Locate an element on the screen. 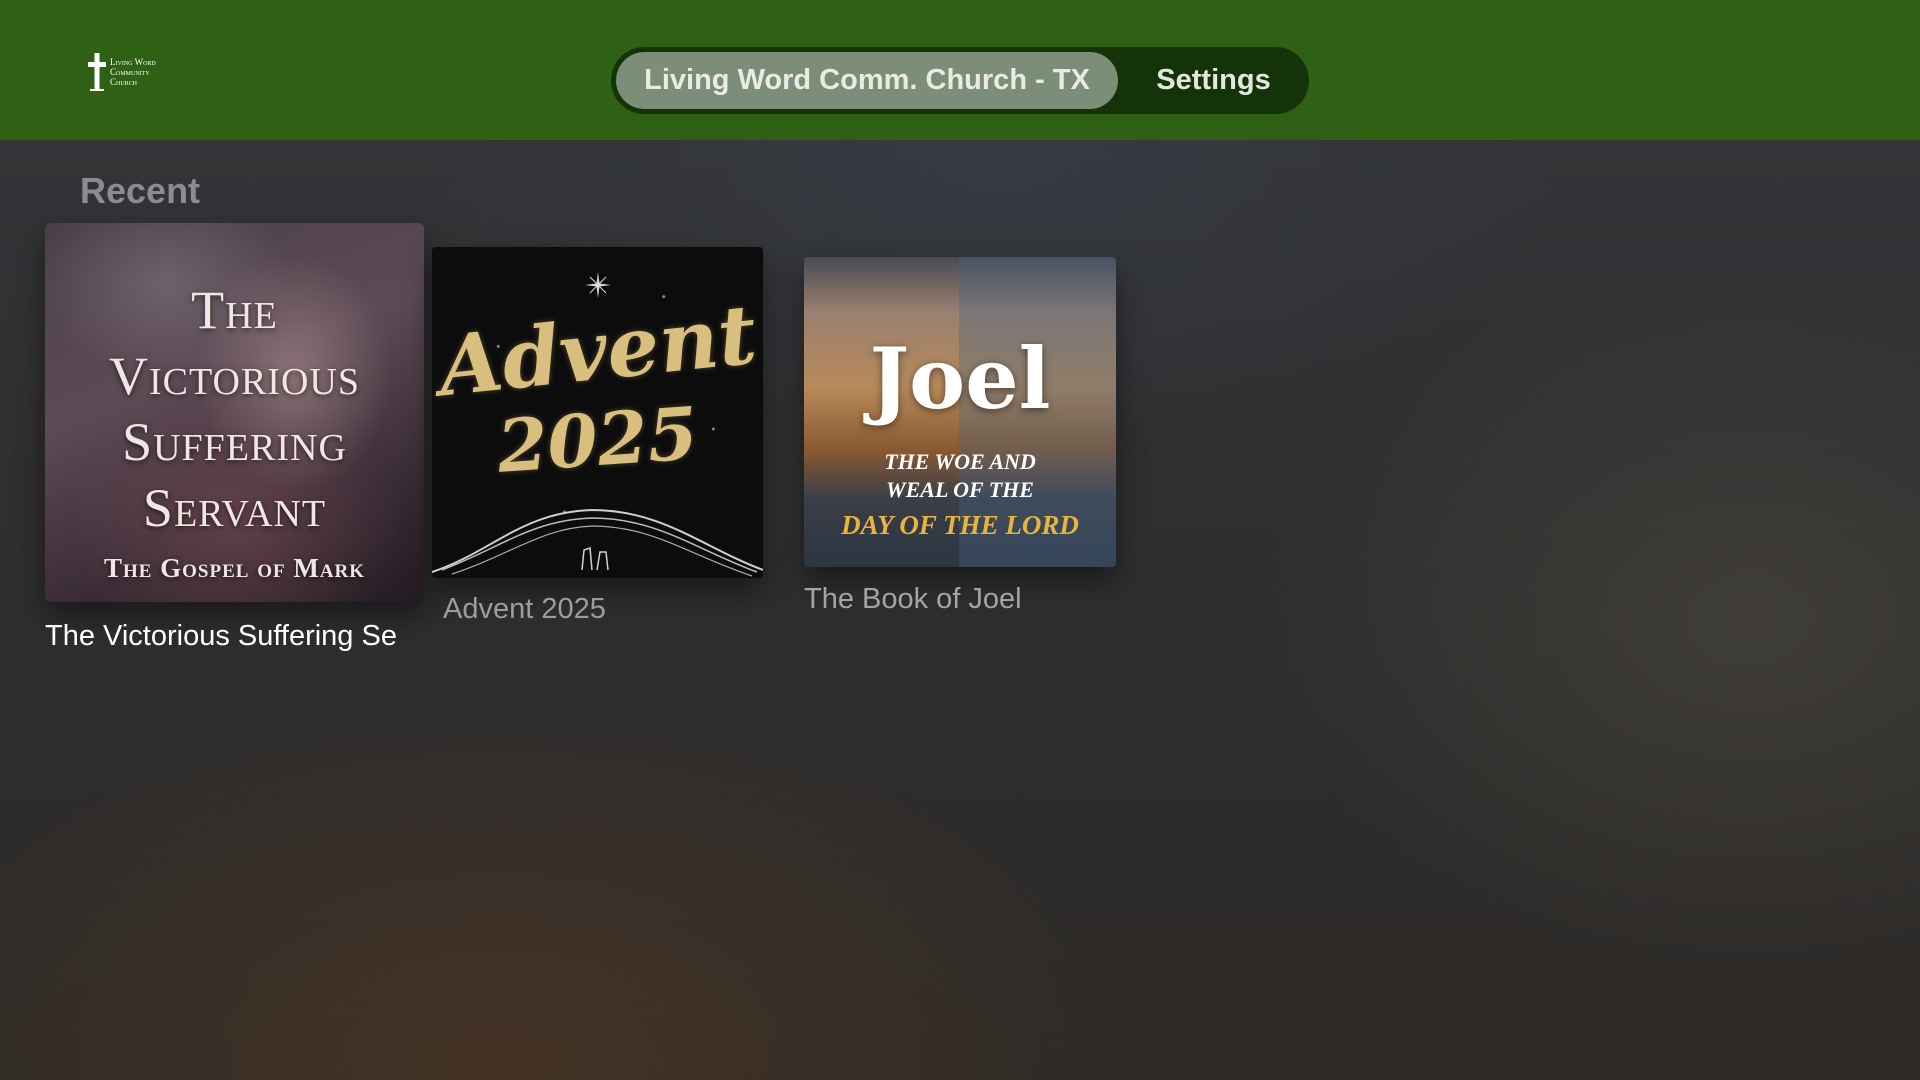  logo-text-line: Living Word is located at coordinates (133, 62).